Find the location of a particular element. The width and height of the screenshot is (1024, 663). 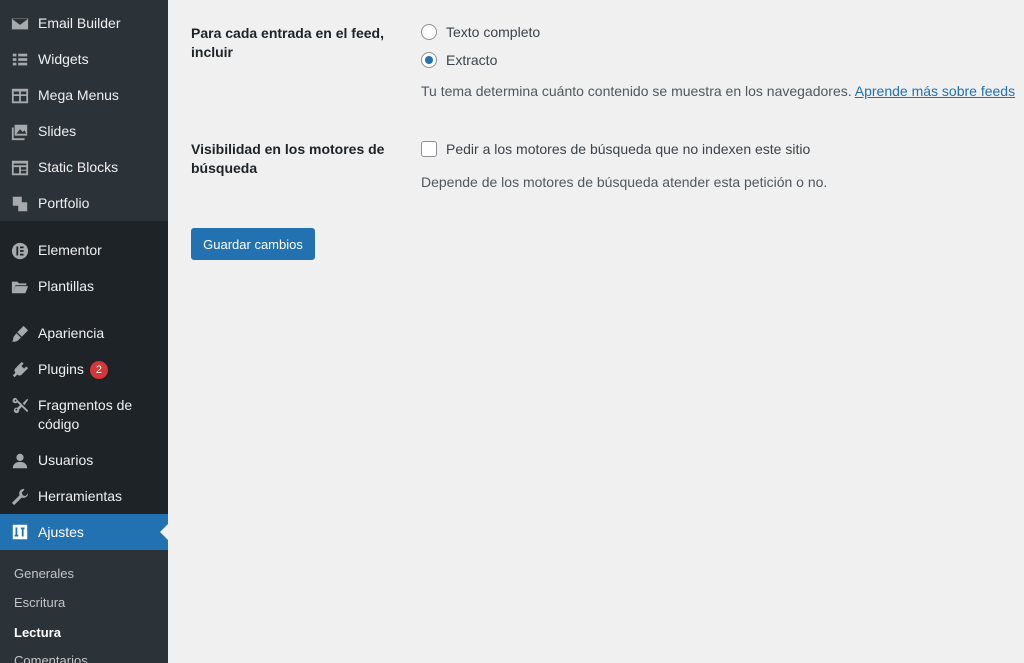

sidebar-item-elementor: Elementor is located at coordinates (84, 252).